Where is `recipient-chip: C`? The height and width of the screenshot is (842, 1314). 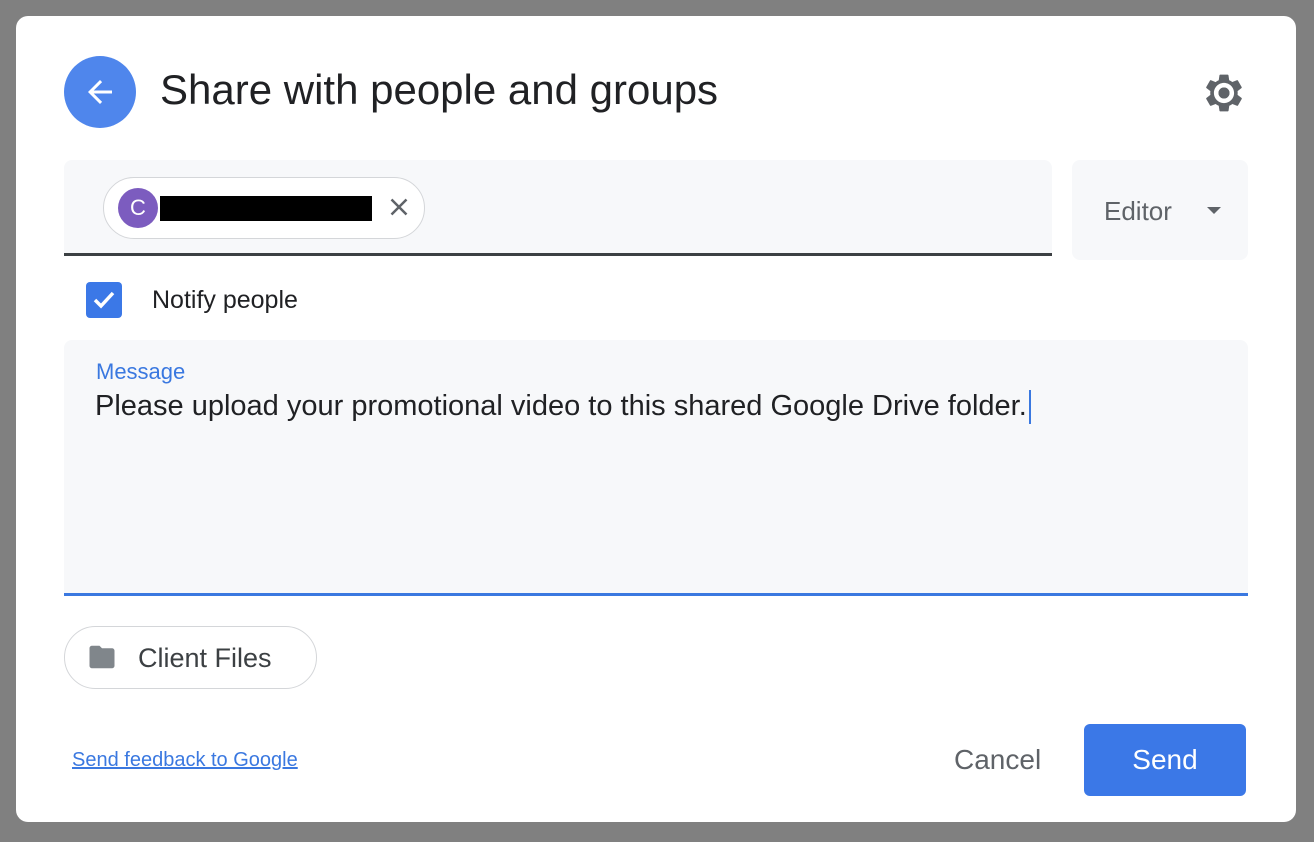 recipient-chip: C is located at coordinates (264, 208).